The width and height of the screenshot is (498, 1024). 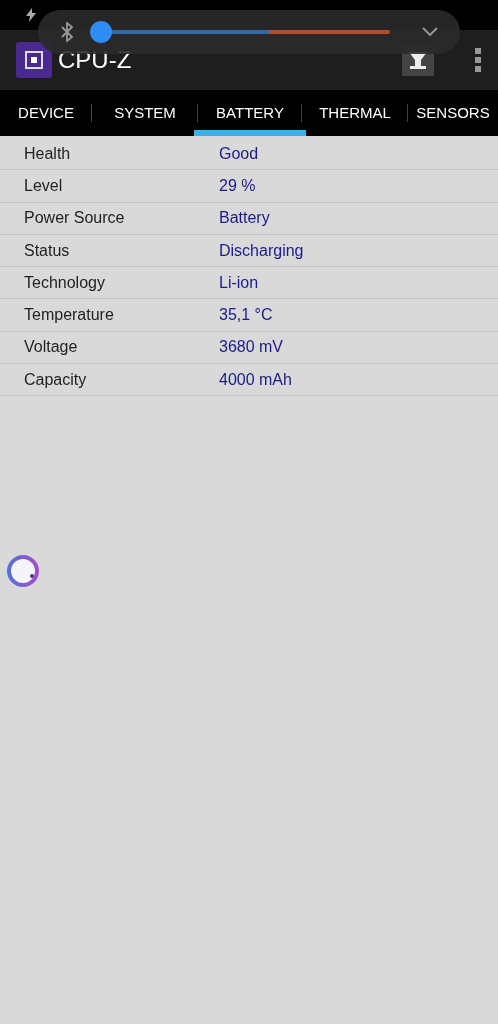 What do you see at coordinates (47, 153) in the screenshot?
I see `property-label: Health` at bounding box center [47, 153].